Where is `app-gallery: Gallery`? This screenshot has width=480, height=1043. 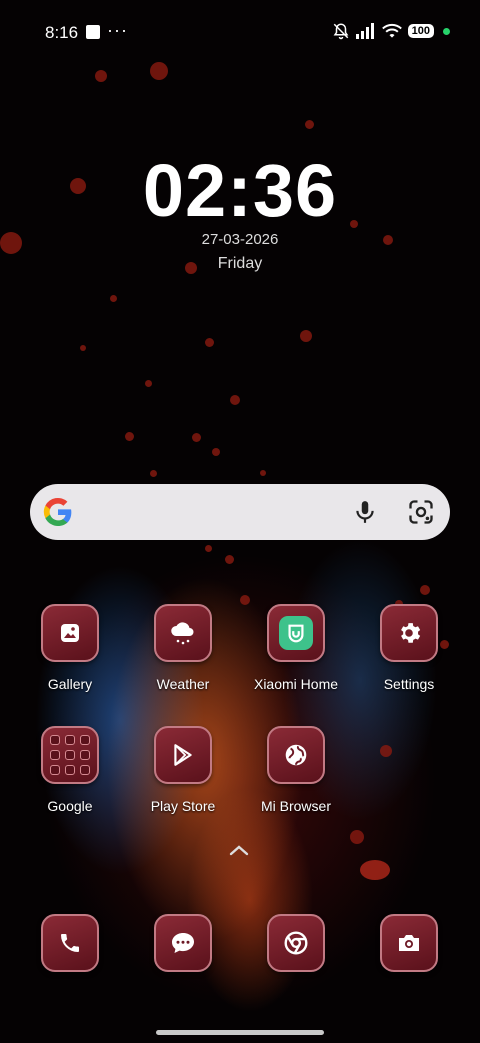
app-gallery: Gallery is located at coordinates (70, 648).